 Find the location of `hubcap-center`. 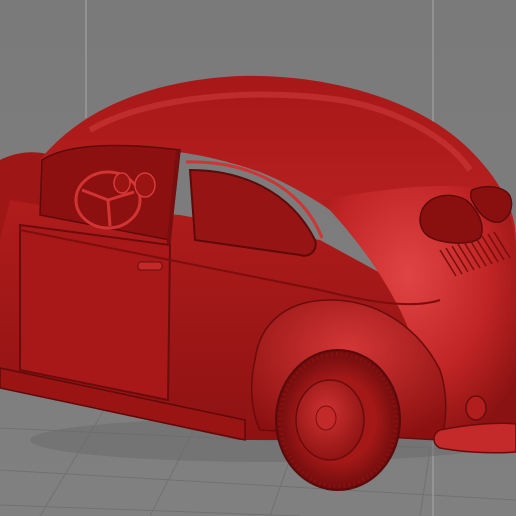

hubcap-center is located at coordinates (326, 418).